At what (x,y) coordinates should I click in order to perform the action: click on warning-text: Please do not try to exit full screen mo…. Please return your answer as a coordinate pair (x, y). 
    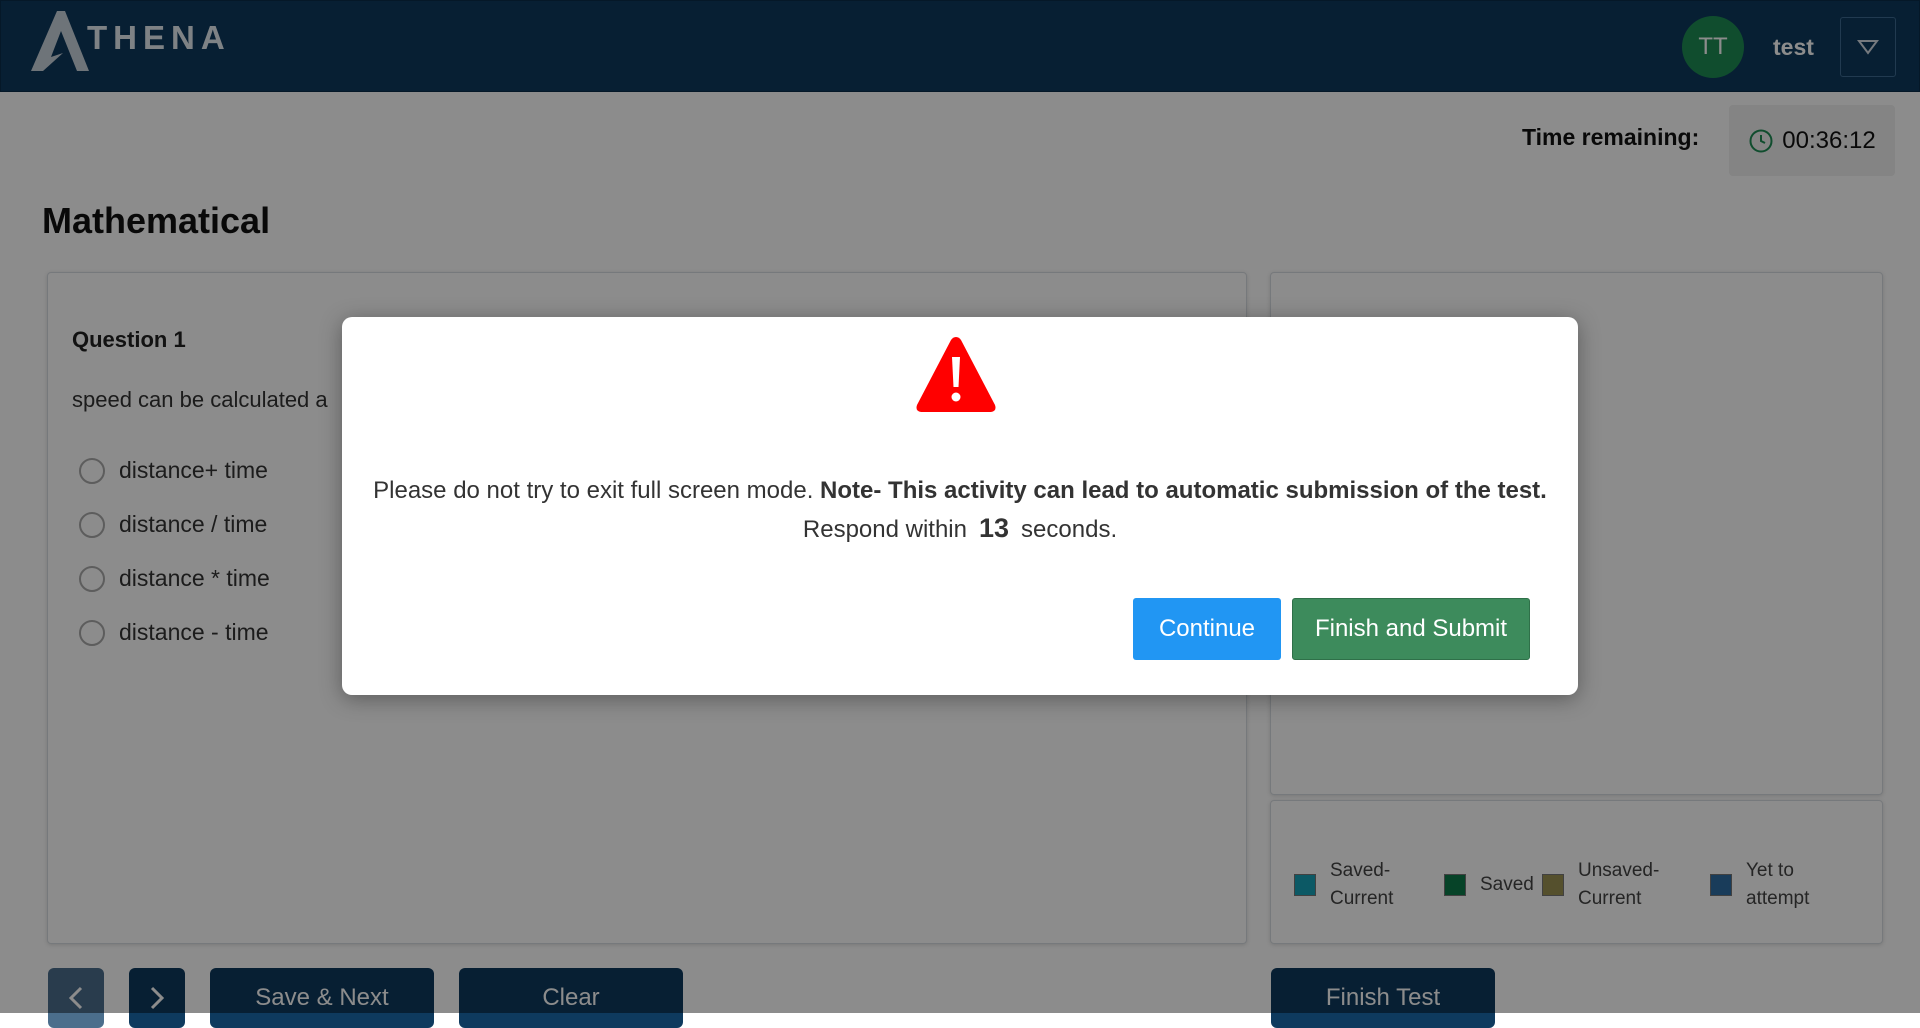
    Looking at the image, I should click on (593, 490).